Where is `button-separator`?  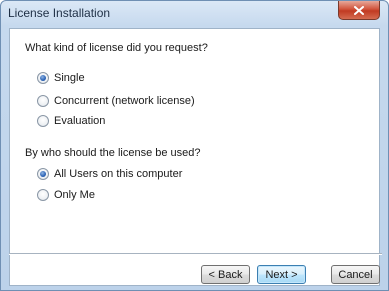
button-separator is located at coordinates (195, 254).